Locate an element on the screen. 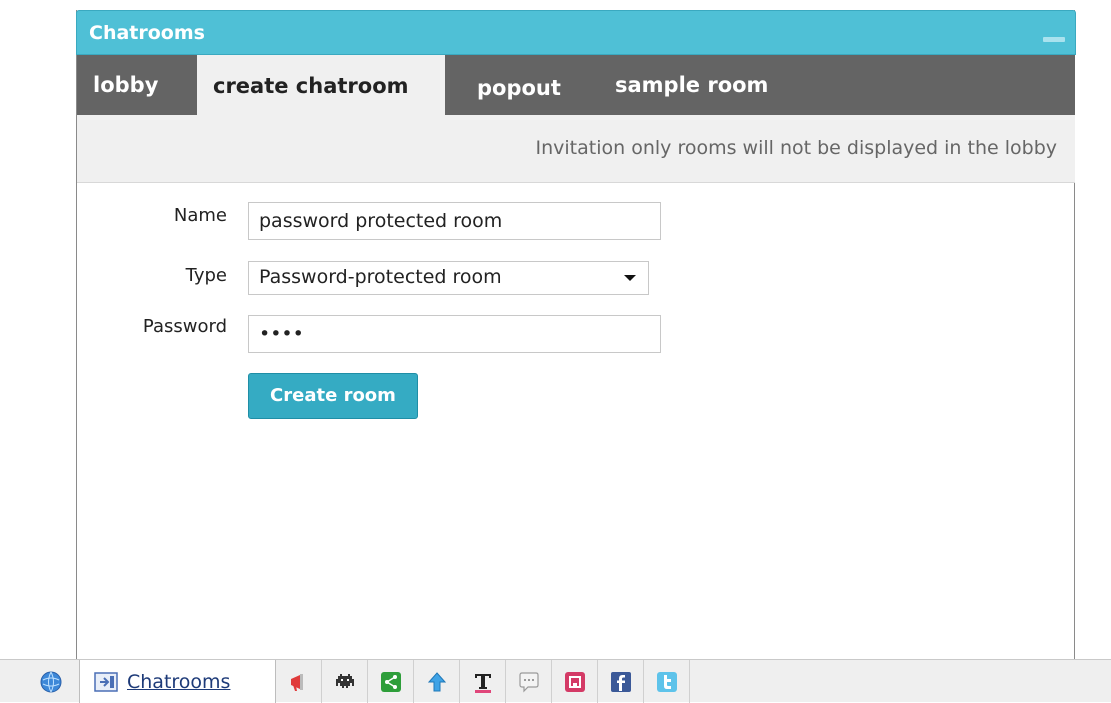 This screenshot has height=703, width=1111. taskbar-text-format is located at coordinates (483, 681).